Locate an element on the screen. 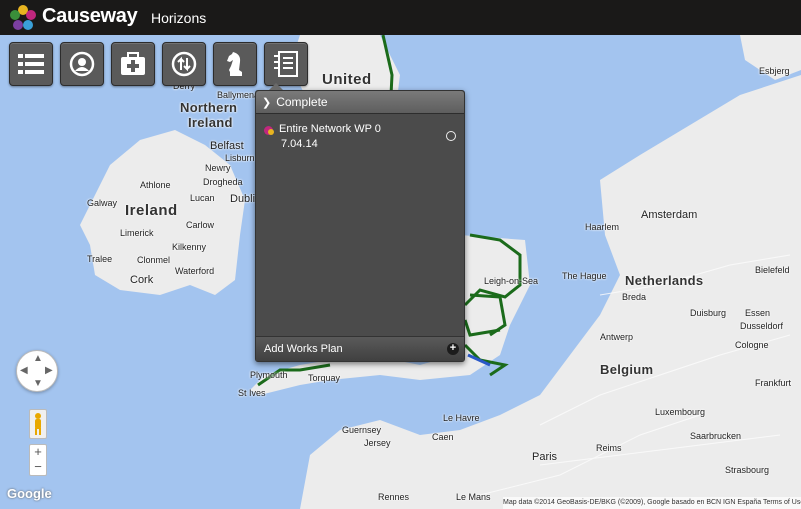 This screenshot has width=801, height=509. map-label: Amsterdam is located at coordinates (669, 215).